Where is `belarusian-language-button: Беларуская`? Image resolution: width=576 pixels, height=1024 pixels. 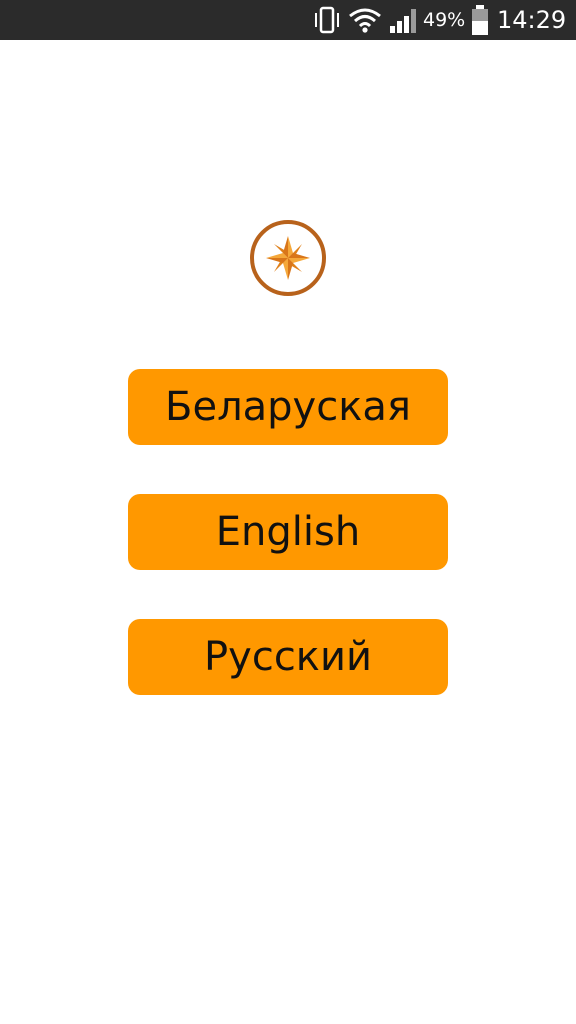 belarusian-language-button: Беларуская is located at coordinates (288, 407).